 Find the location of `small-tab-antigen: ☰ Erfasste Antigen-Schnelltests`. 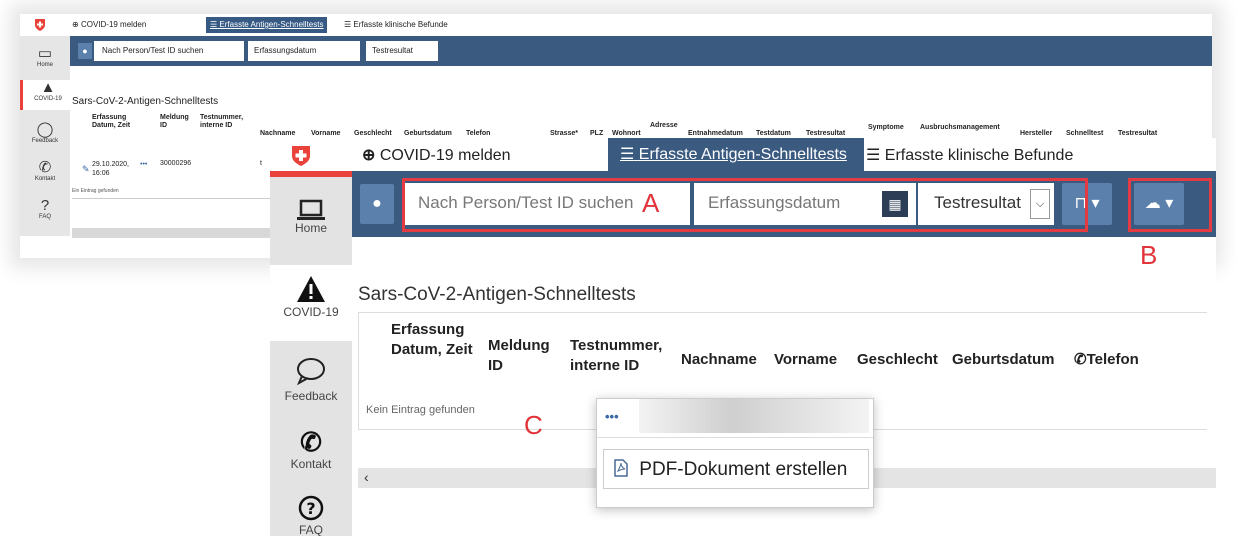

small-tab-antigen: ☰ Erfasste Antigen-Schnelltests is located at coordinates (267, 25).